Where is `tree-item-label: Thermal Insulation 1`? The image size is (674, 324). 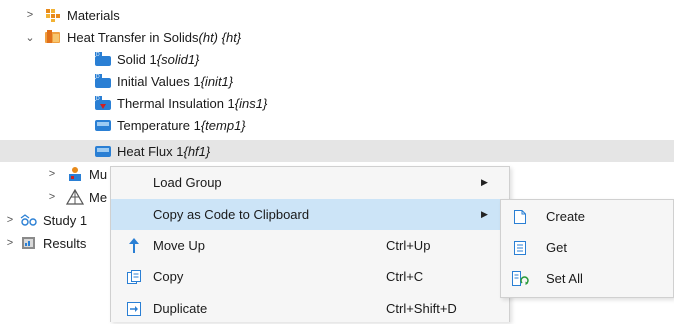 tree-item-label: Thermal Insulation 1 is located at coordinates (176, 103).